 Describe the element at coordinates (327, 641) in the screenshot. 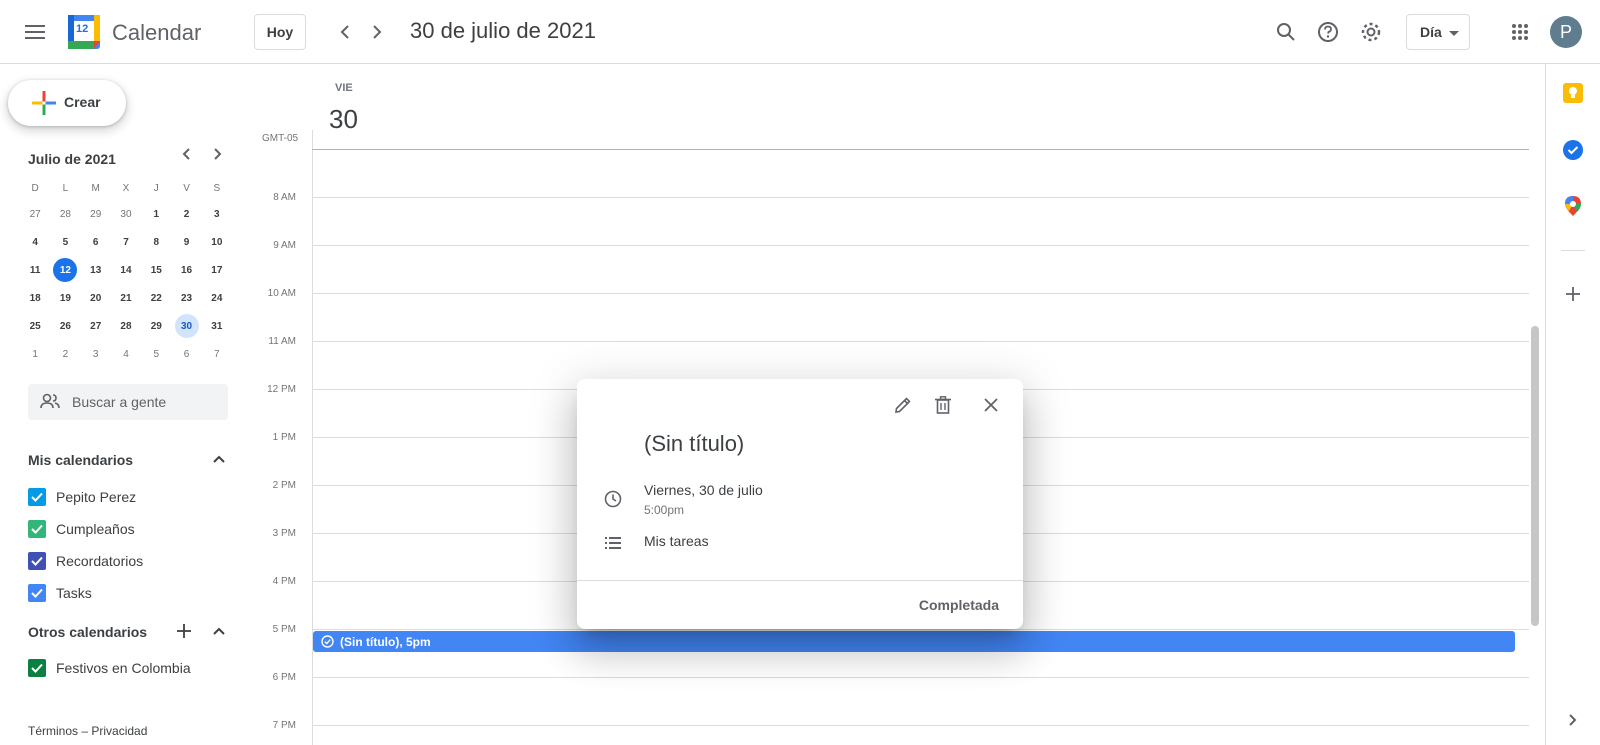

I see `task-check-icon` at that location.